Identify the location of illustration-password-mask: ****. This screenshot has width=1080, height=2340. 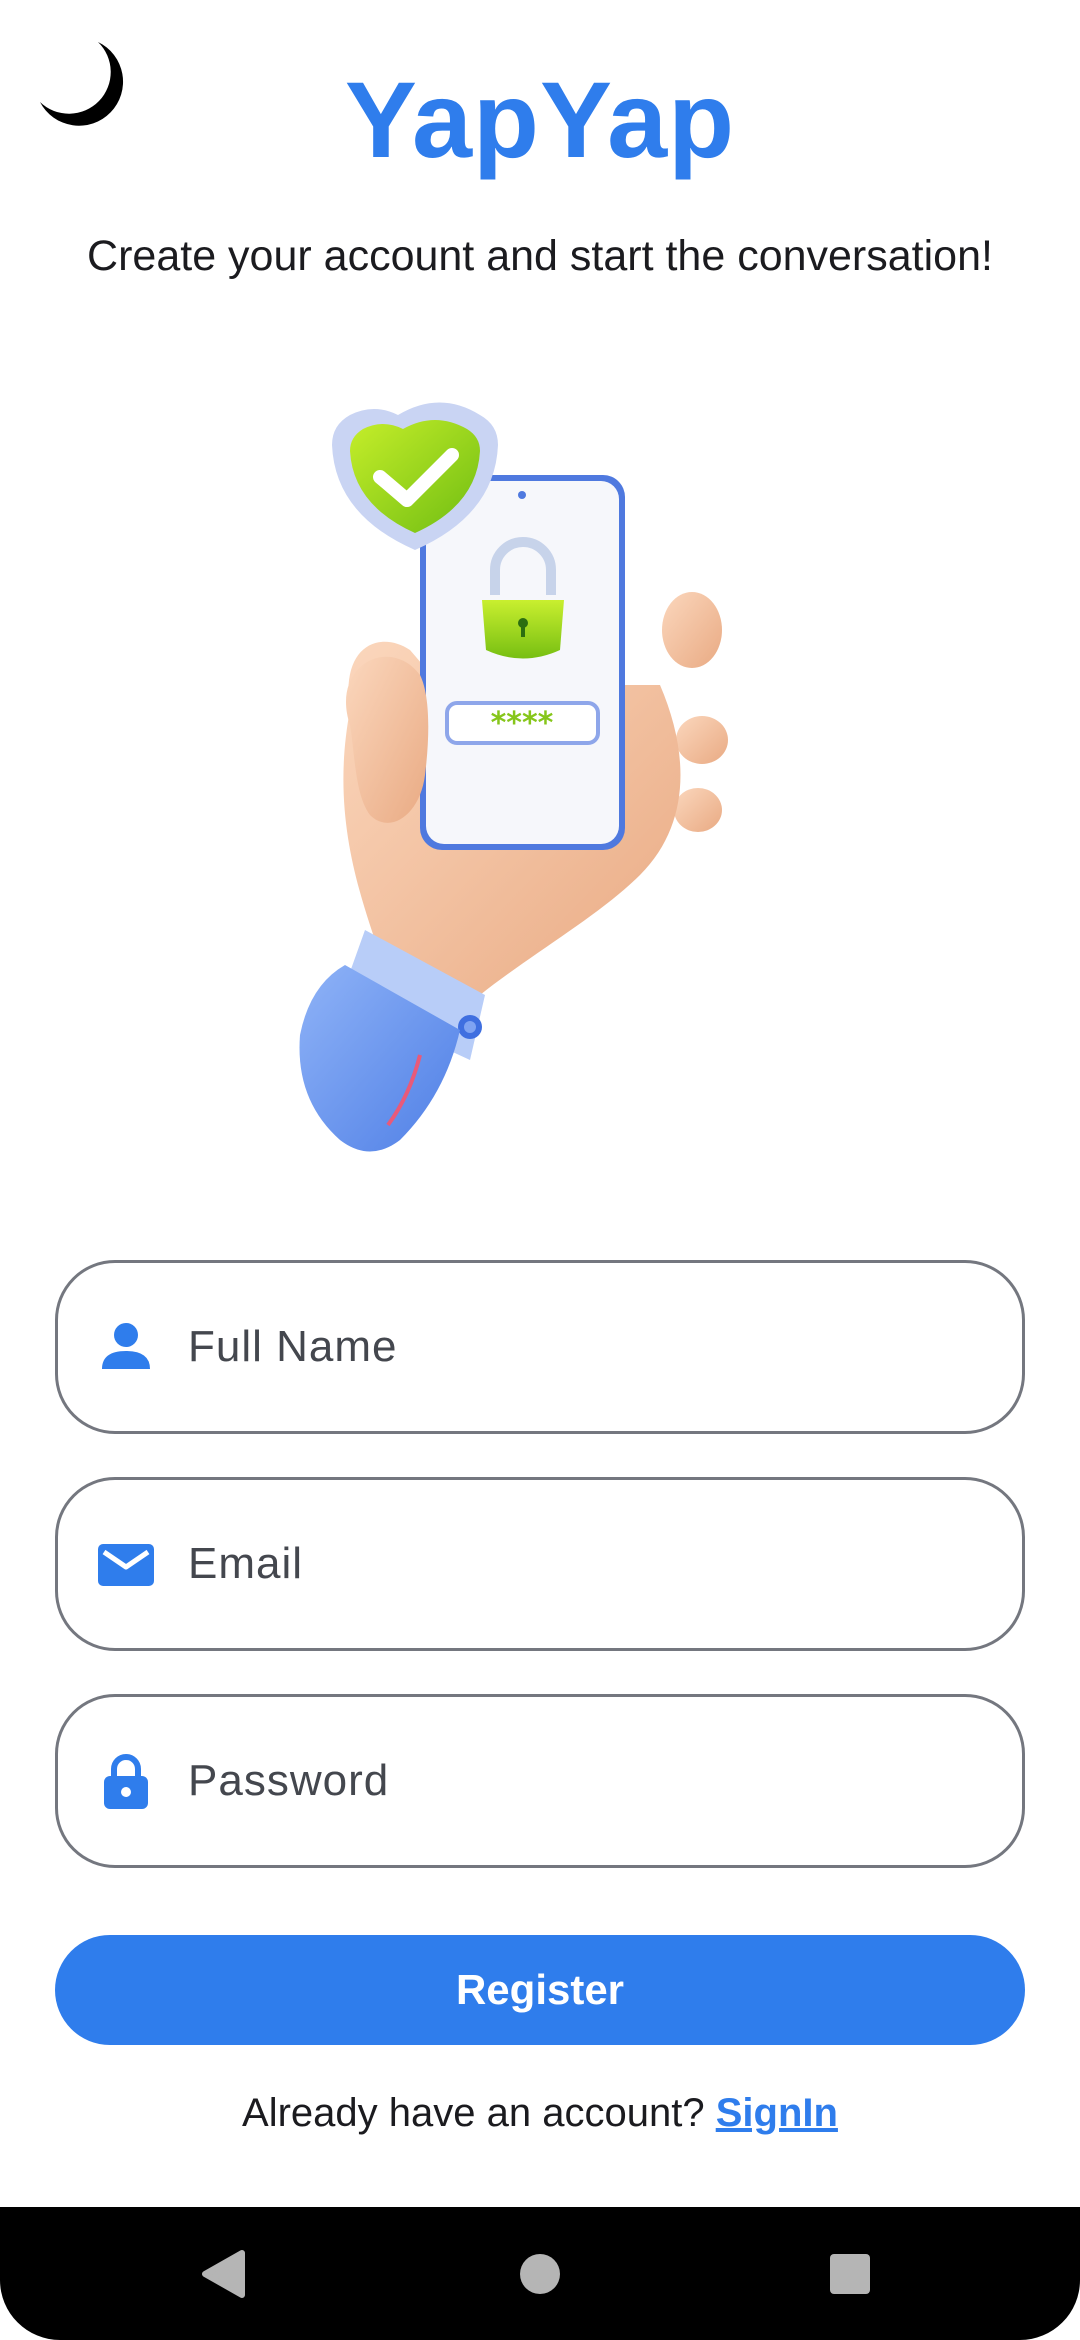
(522, 723).